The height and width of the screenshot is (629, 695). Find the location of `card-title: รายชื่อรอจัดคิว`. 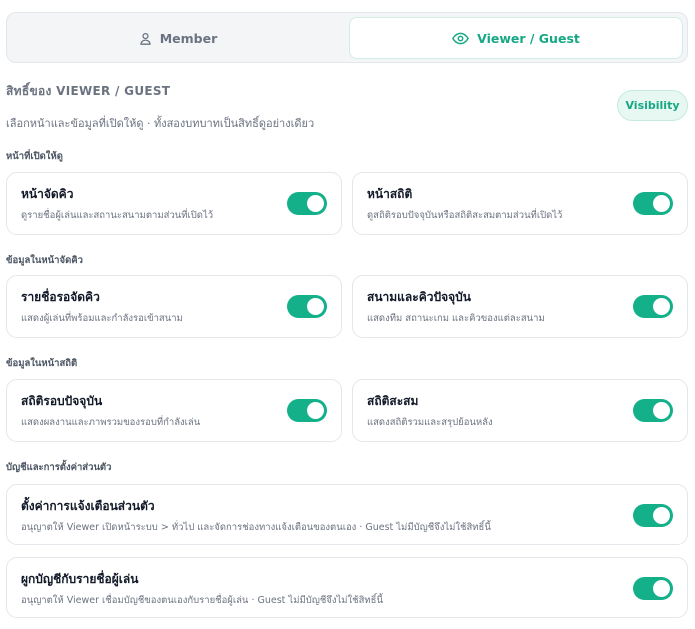

card-title: รายชื่อรอจัดคิว is located at coordinates (60, 297).